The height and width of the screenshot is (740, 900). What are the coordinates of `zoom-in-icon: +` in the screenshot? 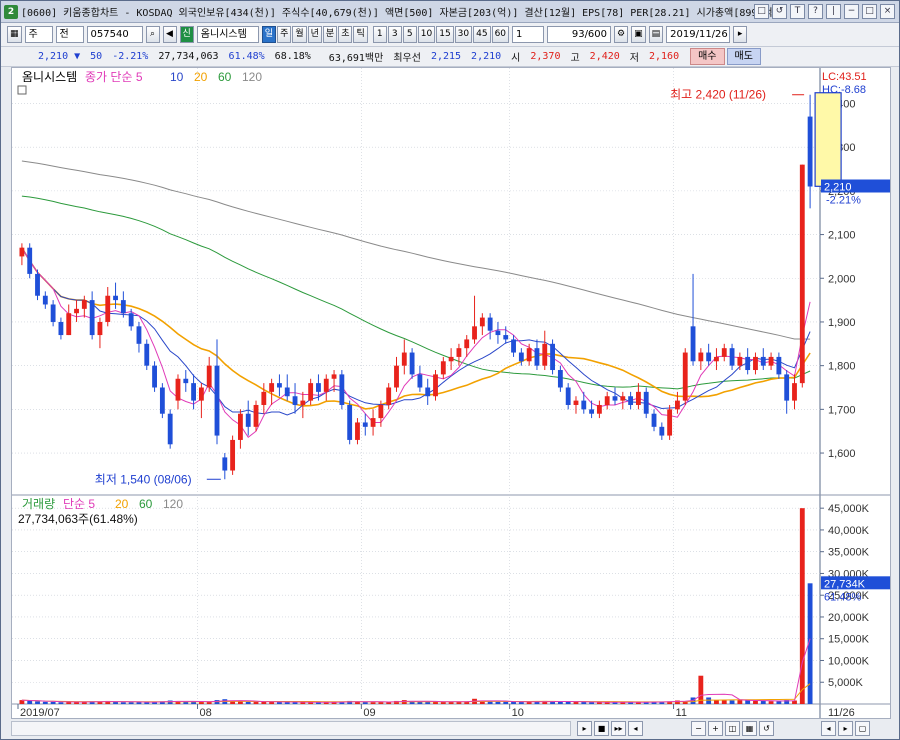 It's located at (715, 728).